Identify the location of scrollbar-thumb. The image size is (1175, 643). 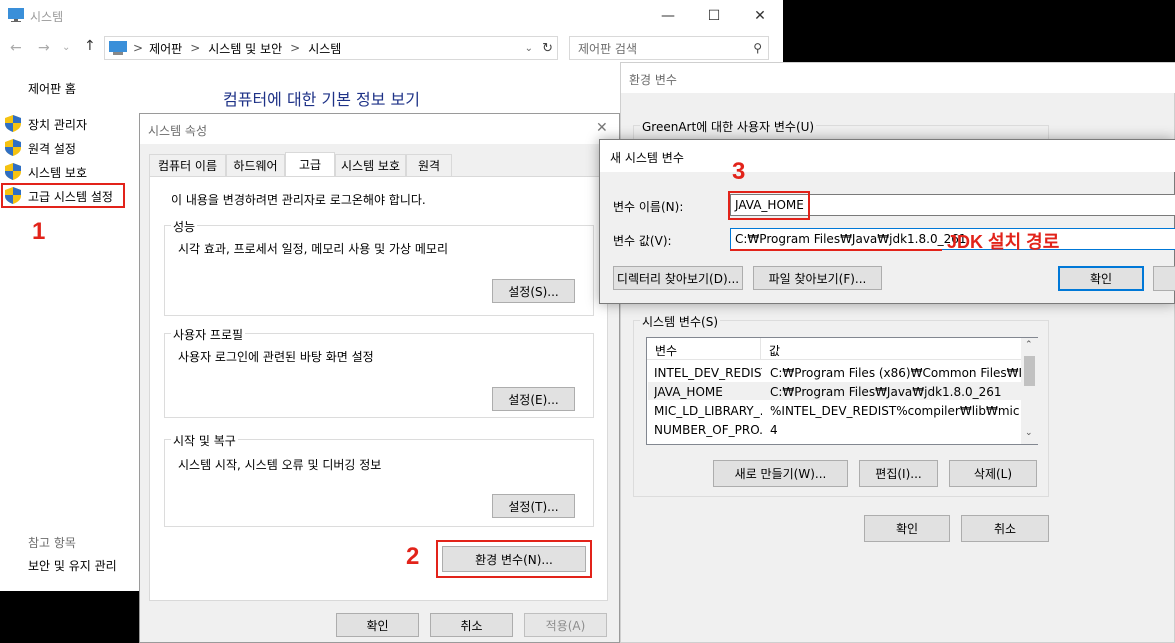
(1029, 371).